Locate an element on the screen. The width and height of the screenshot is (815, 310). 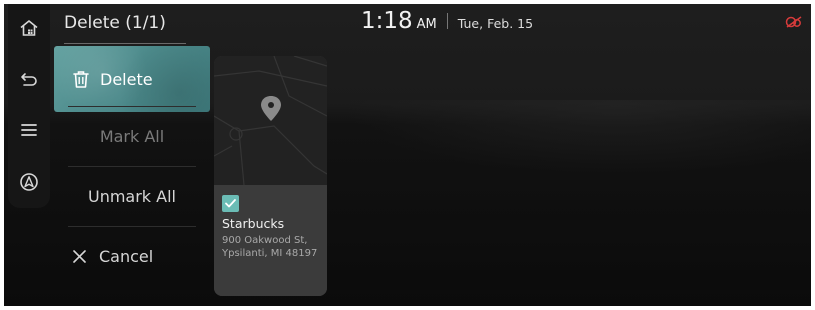
page-title: Delete (1/1) is located at coordinates (125, 27).